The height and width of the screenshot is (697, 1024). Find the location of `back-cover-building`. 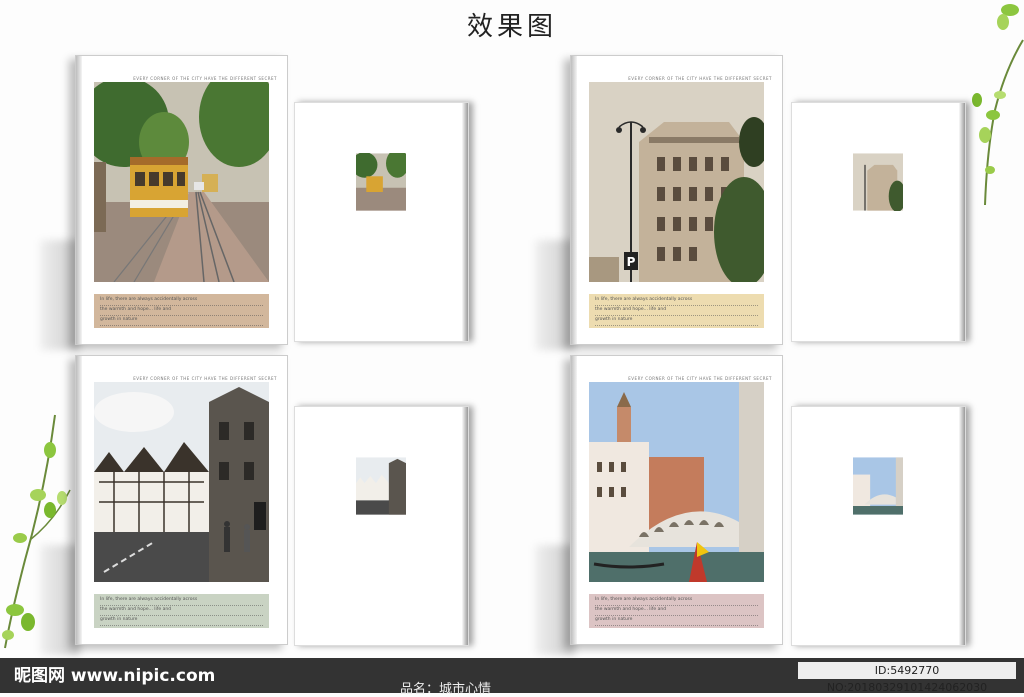

back-cover-building is located at coordinates (878, 222).